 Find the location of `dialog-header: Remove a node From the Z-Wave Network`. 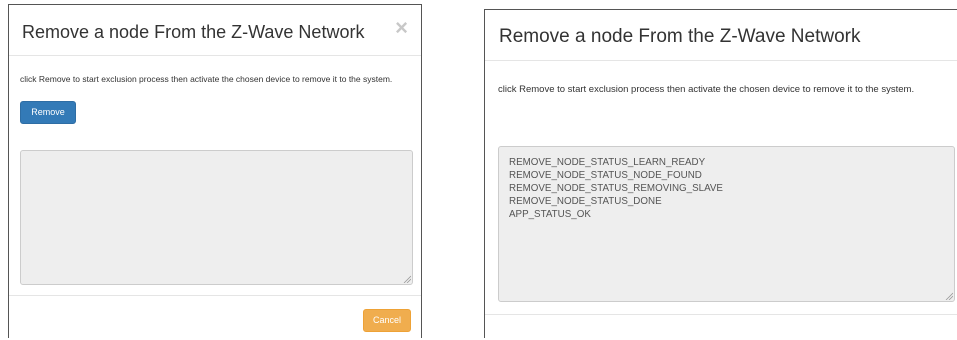

dialog-header: Remove a node From the Z-Wave Network is located at coordinates (721, 35).